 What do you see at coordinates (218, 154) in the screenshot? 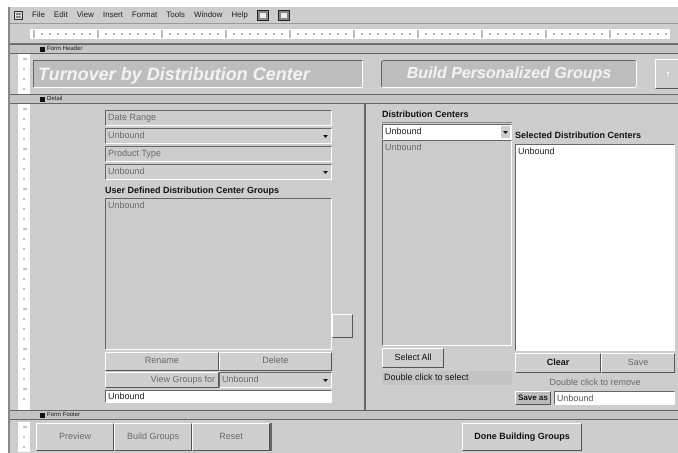
I see `field-label: Product Type` at bounding box center [218, 154].